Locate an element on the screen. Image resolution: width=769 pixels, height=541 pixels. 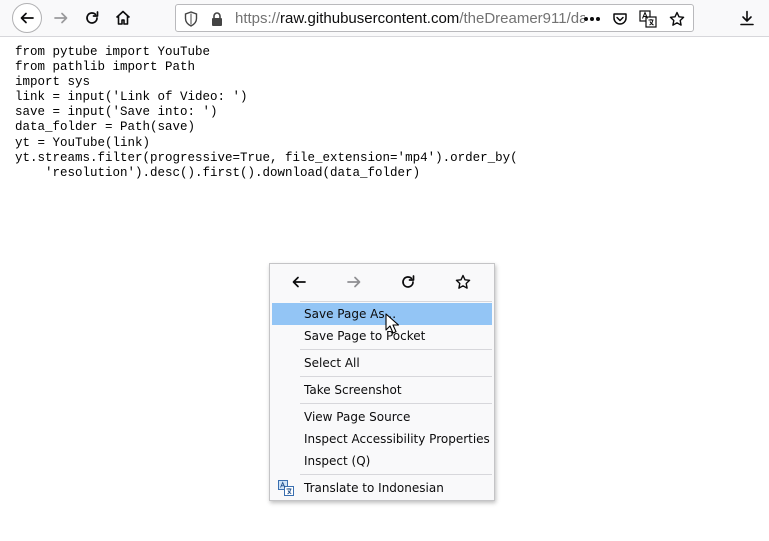
code-line: link = input('Link of Video: ') is located at coordinates (131, 97).